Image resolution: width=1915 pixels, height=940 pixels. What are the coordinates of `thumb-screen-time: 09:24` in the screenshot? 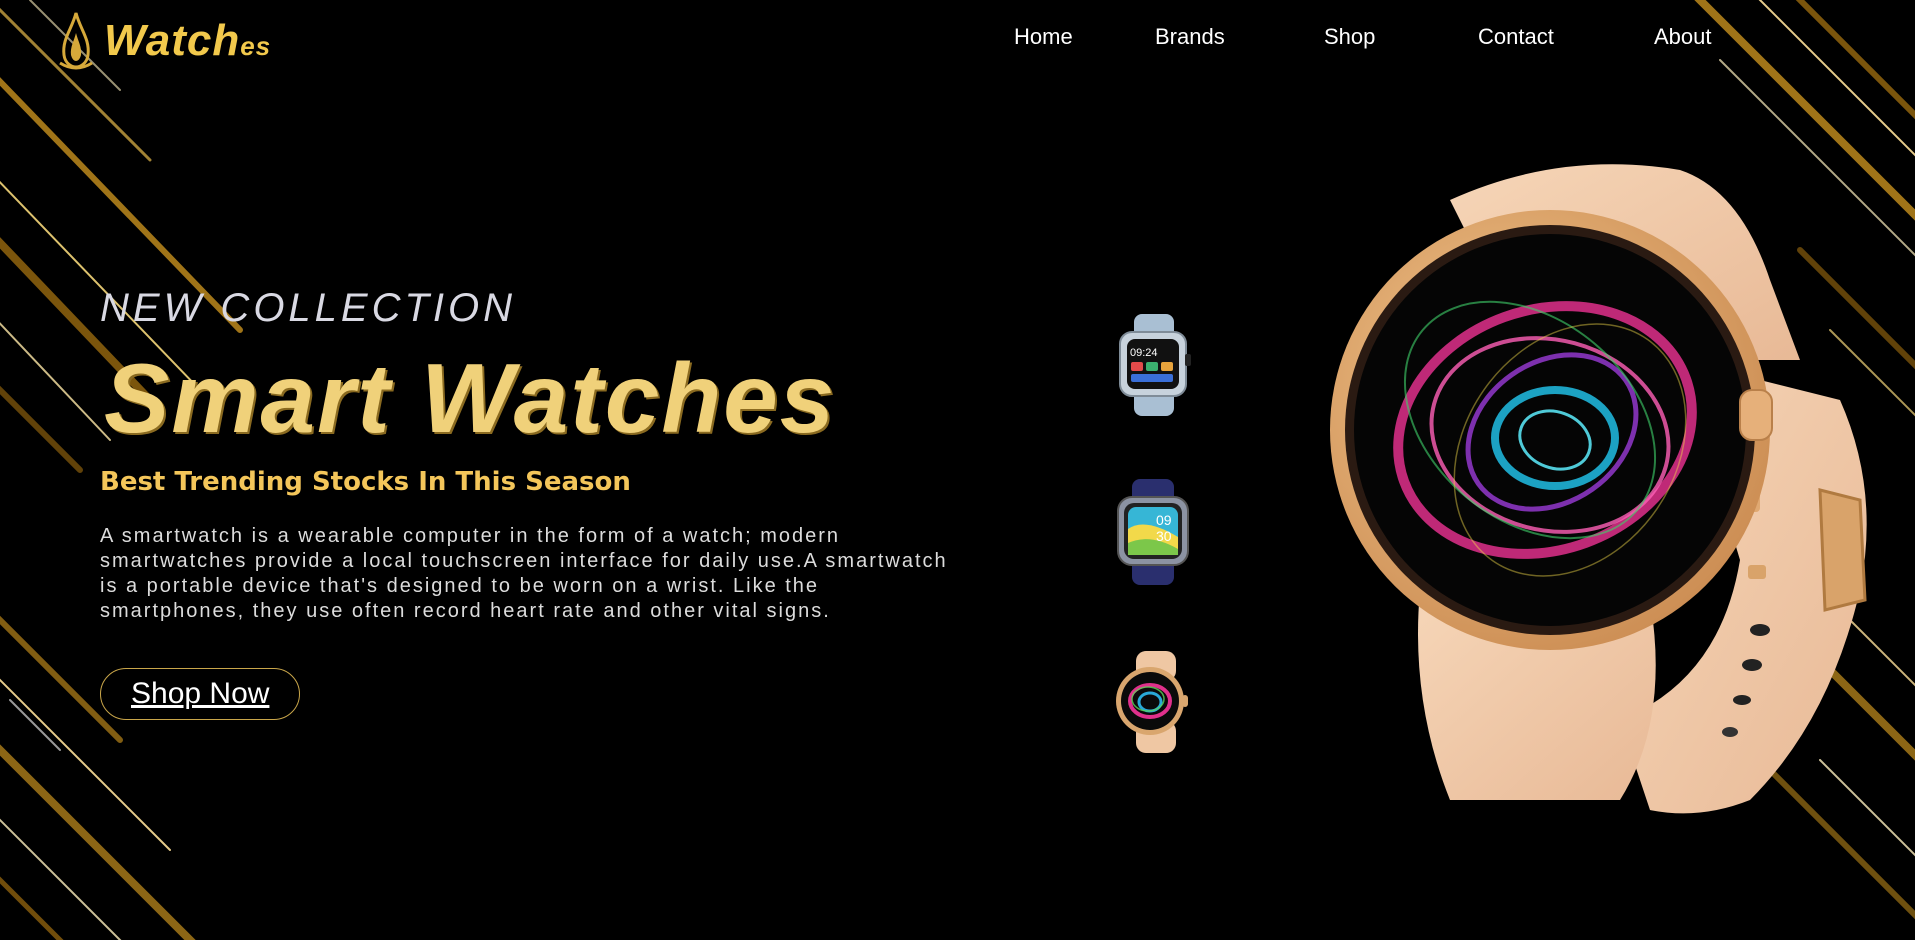 It's located at (1144, 353).